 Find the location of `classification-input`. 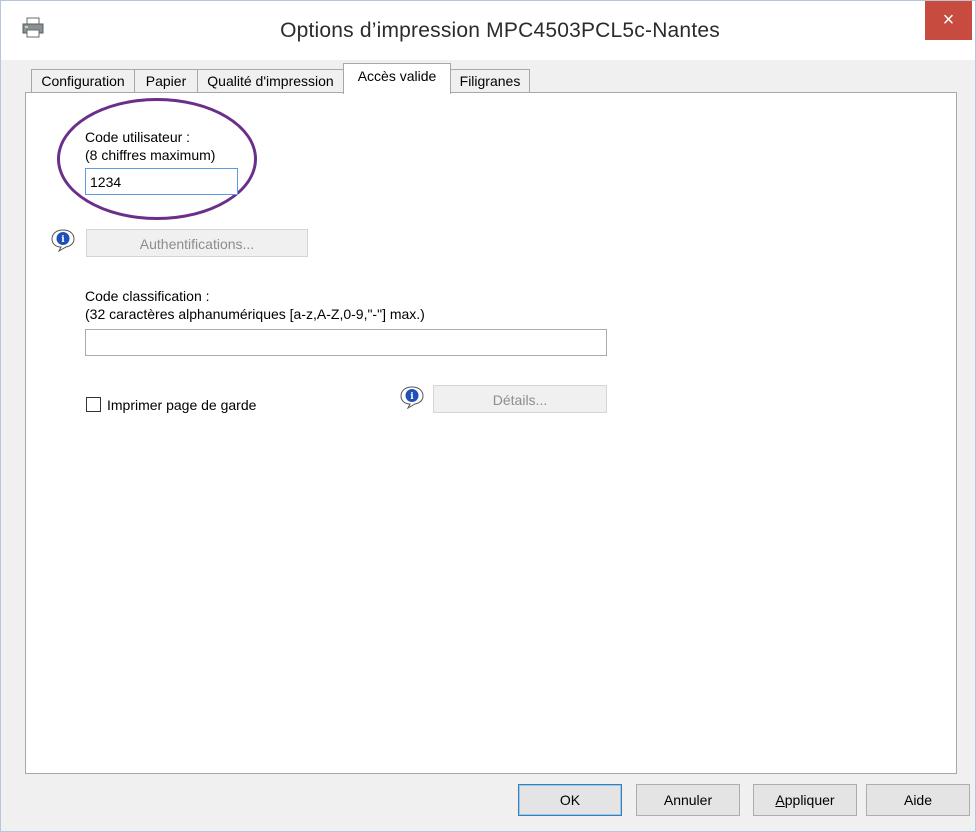

classification-input is located at coordinates (346, 342).